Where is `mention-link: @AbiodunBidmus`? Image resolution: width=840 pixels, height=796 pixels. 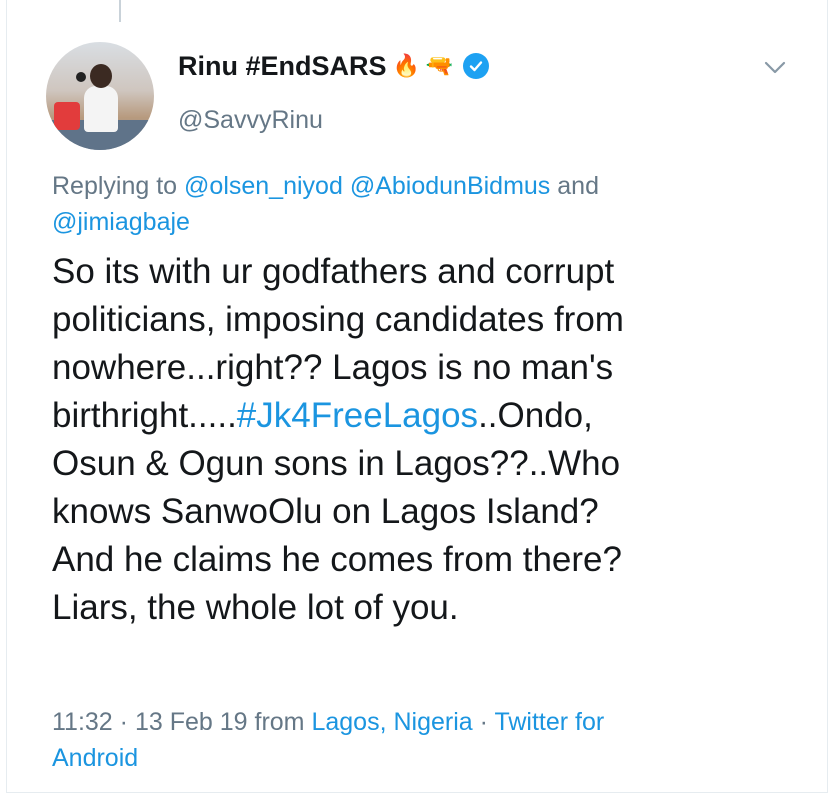
mention-link: @AbiodunBidmus is located at coordinates (450, 186).